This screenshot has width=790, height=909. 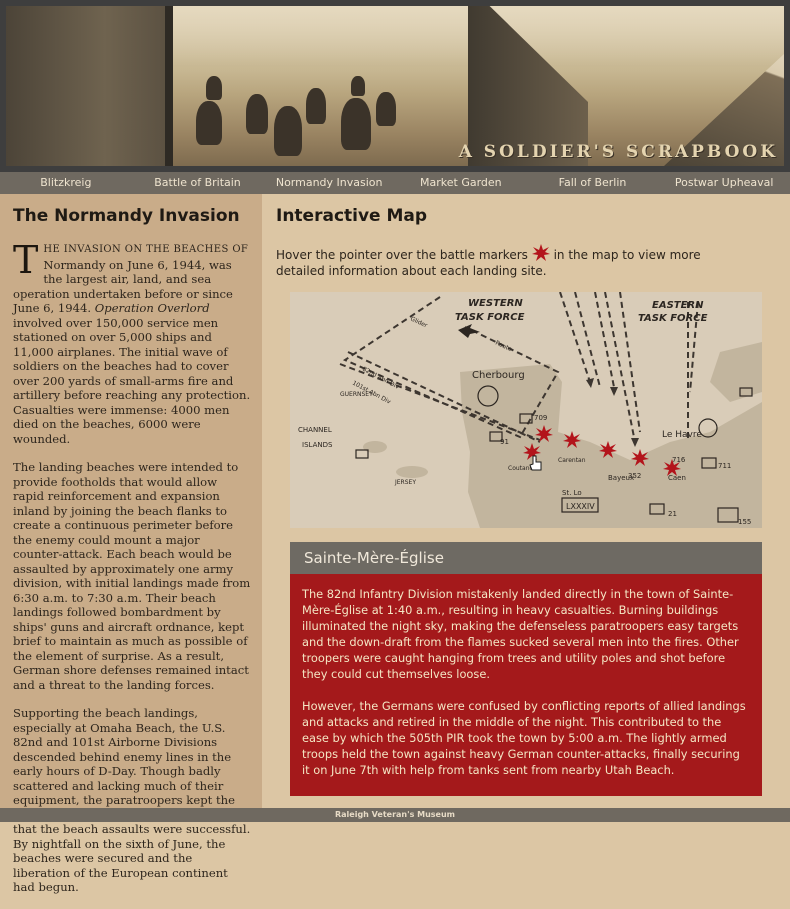 What do you see at coordinates (672, 514) in the screenshot?
I see `map-label-21: 21` at bounding box center [672, 514].